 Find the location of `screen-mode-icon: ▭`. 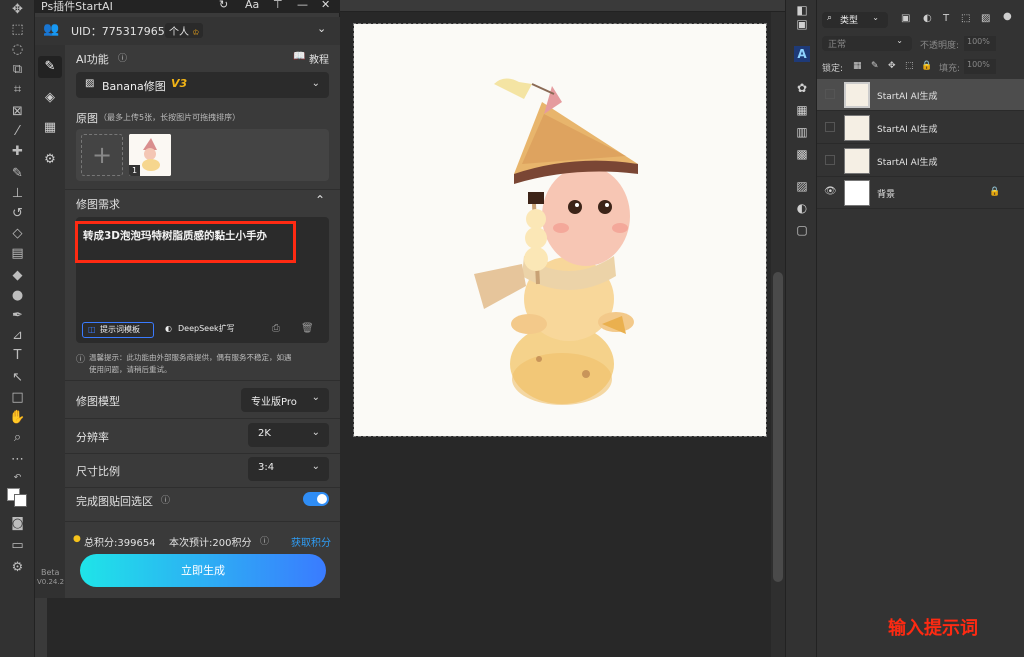

screen-mode-icon: ▭ is located at coordinates (17, 546).